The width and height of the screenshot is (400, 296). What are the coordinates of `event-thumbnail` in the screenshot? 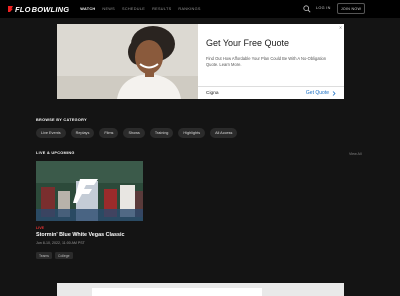 It's located at (89, 191).